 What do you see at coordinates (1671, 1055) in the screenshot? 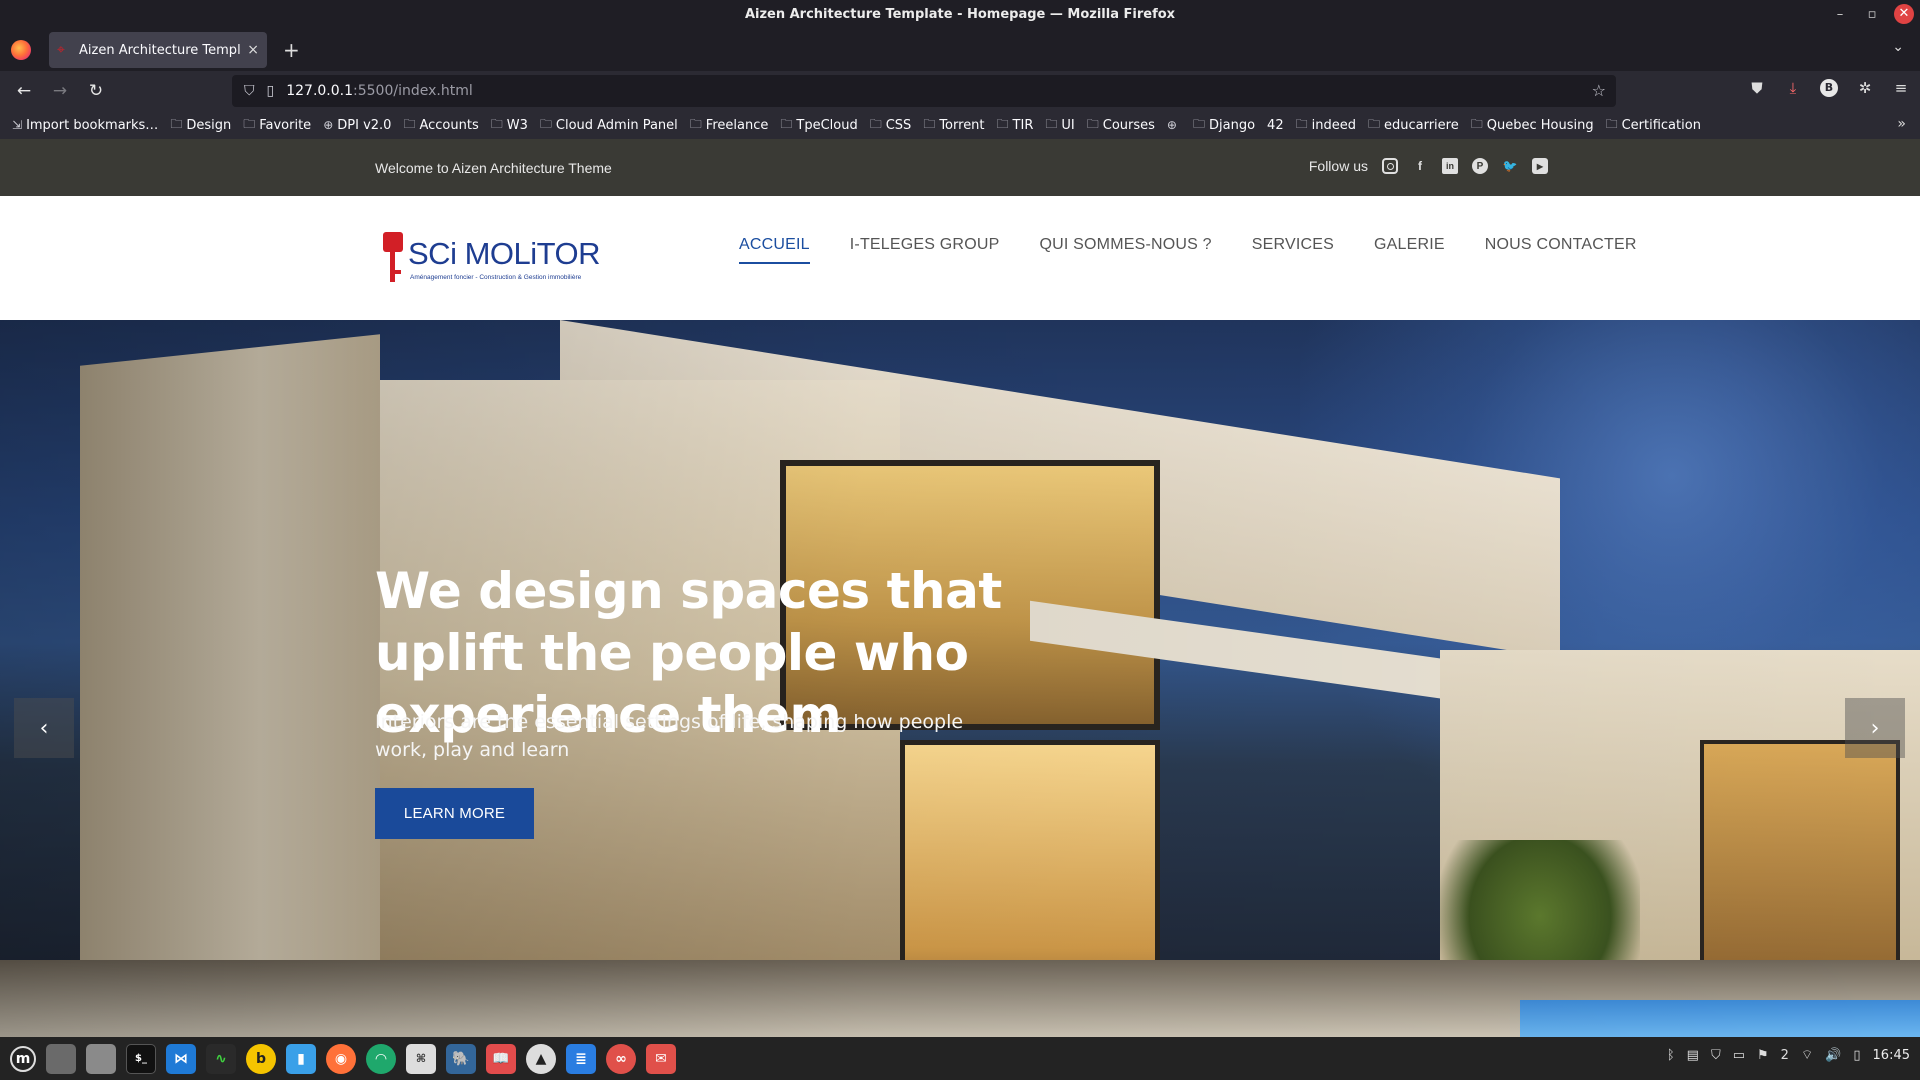
I see `bluetooth-icon: ᛒ` at bounding box center [1671, 1055].